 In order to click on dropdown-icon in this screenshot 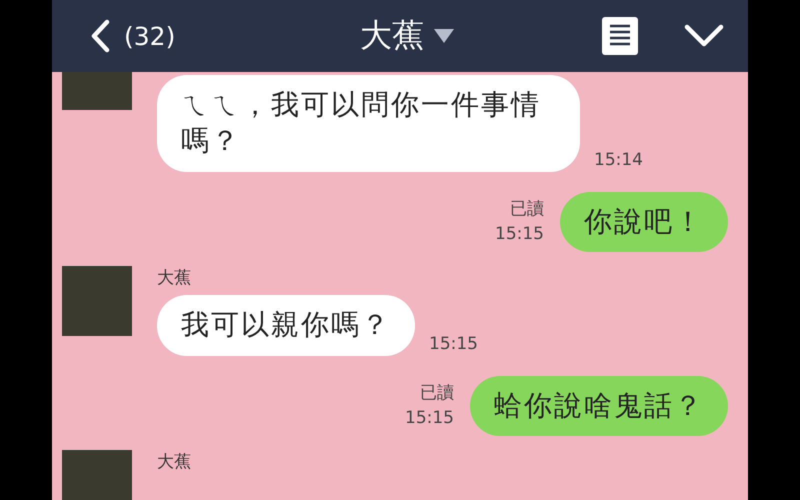, I will do `click(444, 36)`.